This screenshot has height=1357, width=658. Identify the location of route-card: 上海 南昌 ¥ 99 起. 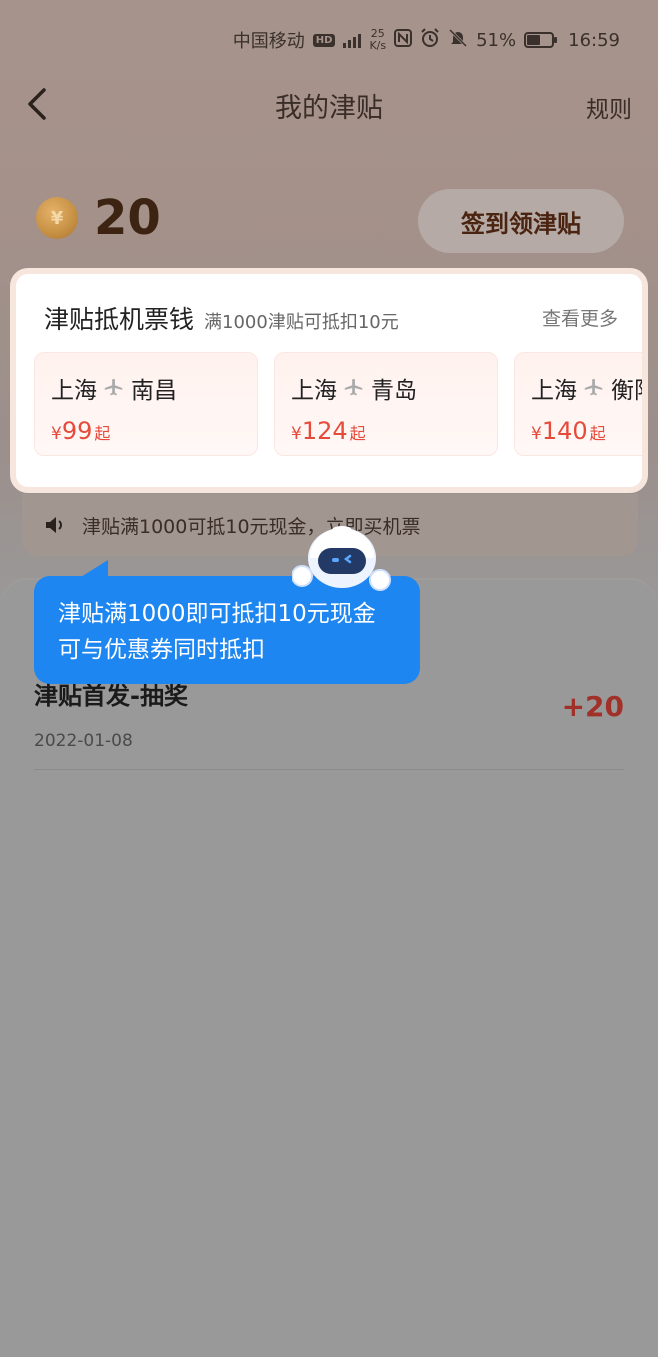
(146, 404).